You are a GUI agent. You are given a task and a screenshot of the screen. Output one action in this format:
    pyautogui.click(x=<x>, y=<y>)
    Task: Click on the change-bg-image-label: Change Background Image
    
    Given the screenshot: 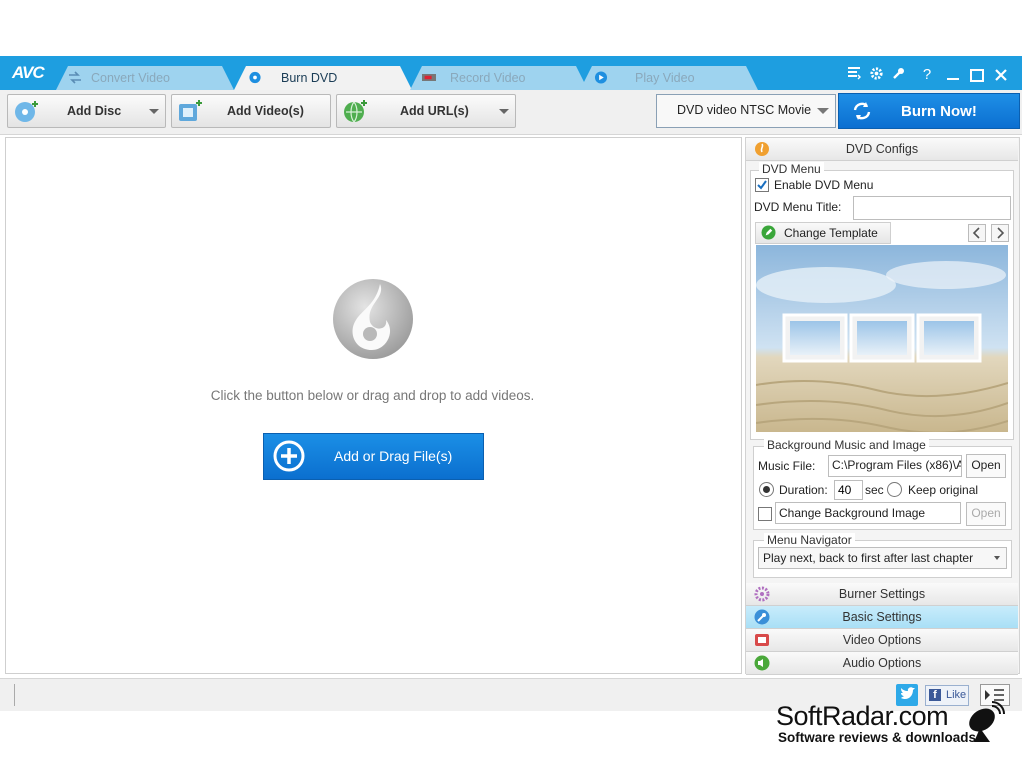 What is the action you would take?
    pyautogui.click(x=852, y=513)
    